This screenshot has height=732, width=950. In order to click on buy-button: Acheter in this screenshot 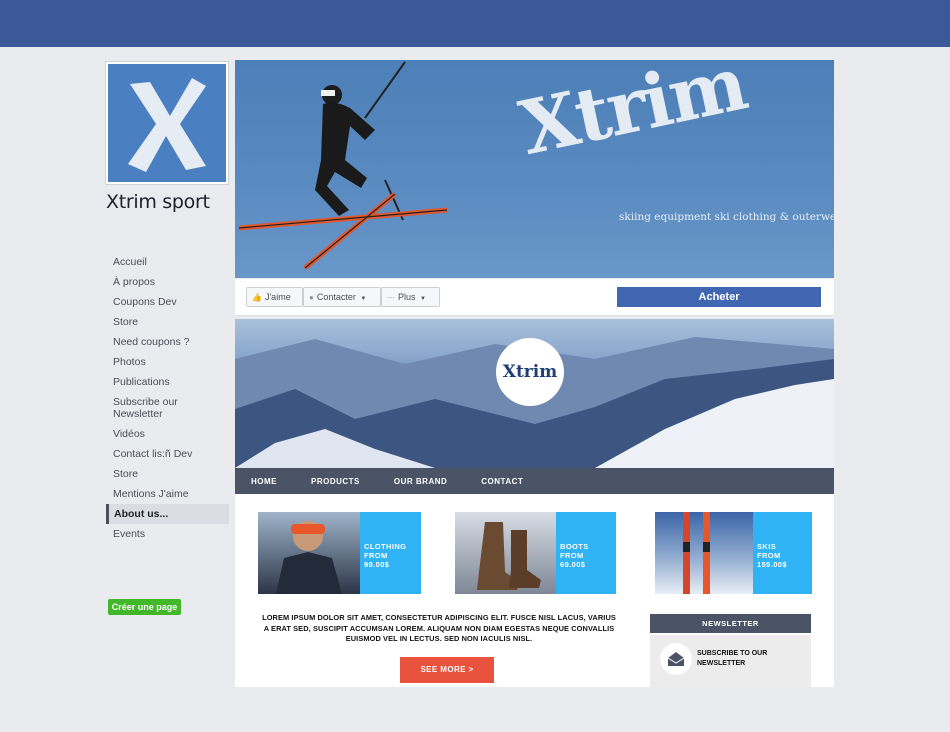, I will do `click(719, 297)`.